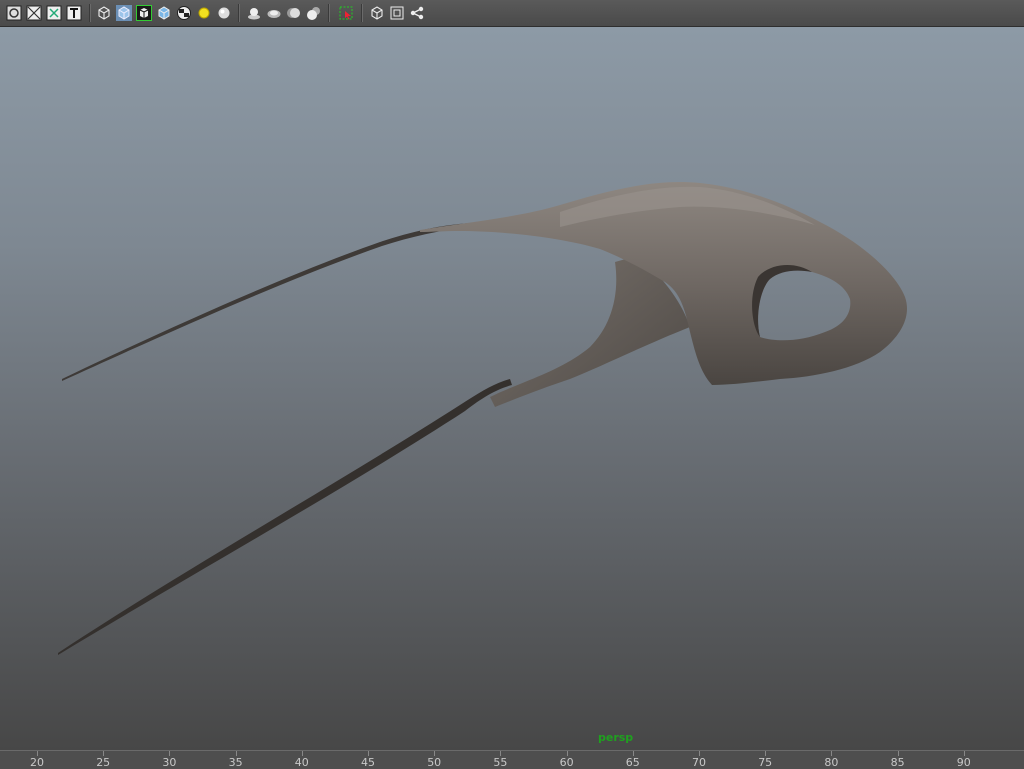  I want to click on share-graph-icon, so click(417, 13).